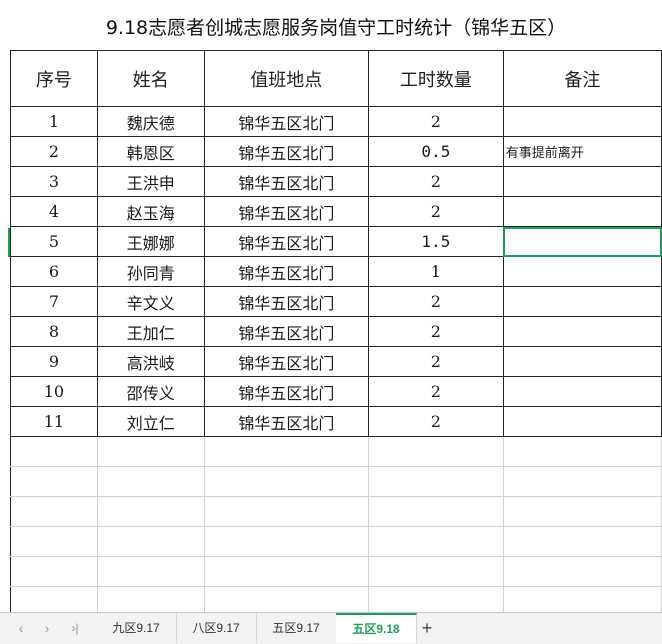  I want to click on last-page-icon: ›|, so click(75, 628).